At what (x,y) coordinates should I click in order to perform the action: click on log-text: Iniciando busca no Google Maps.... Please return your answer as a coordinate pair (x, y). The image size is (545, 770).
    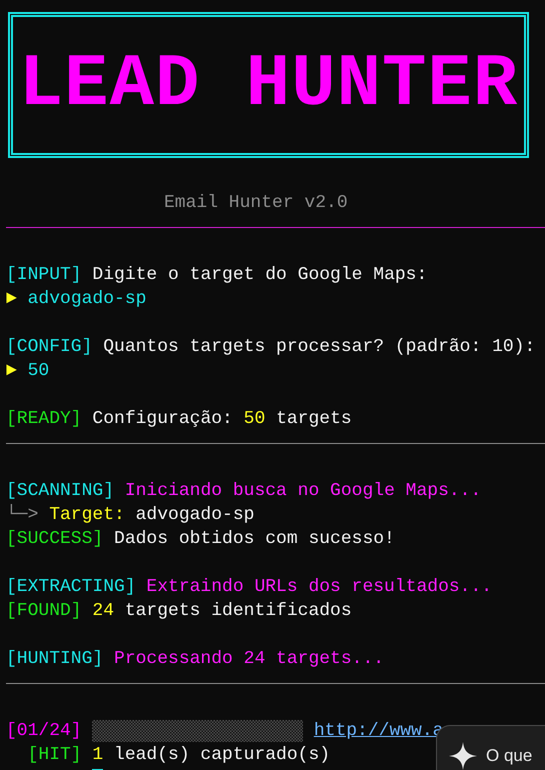
    Looking at the image, I should click on (303, 491).